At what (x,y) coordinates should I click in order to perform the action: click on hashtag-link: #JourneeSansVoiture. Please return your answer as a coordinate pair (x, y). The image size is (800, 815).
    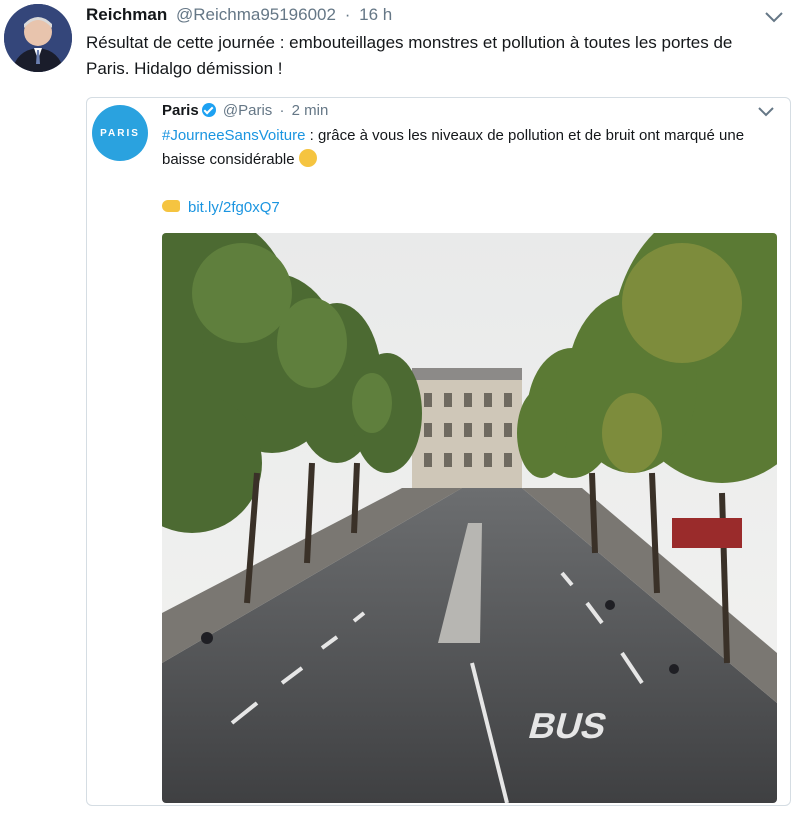
    Looking at the image, I should click on (233, 135).